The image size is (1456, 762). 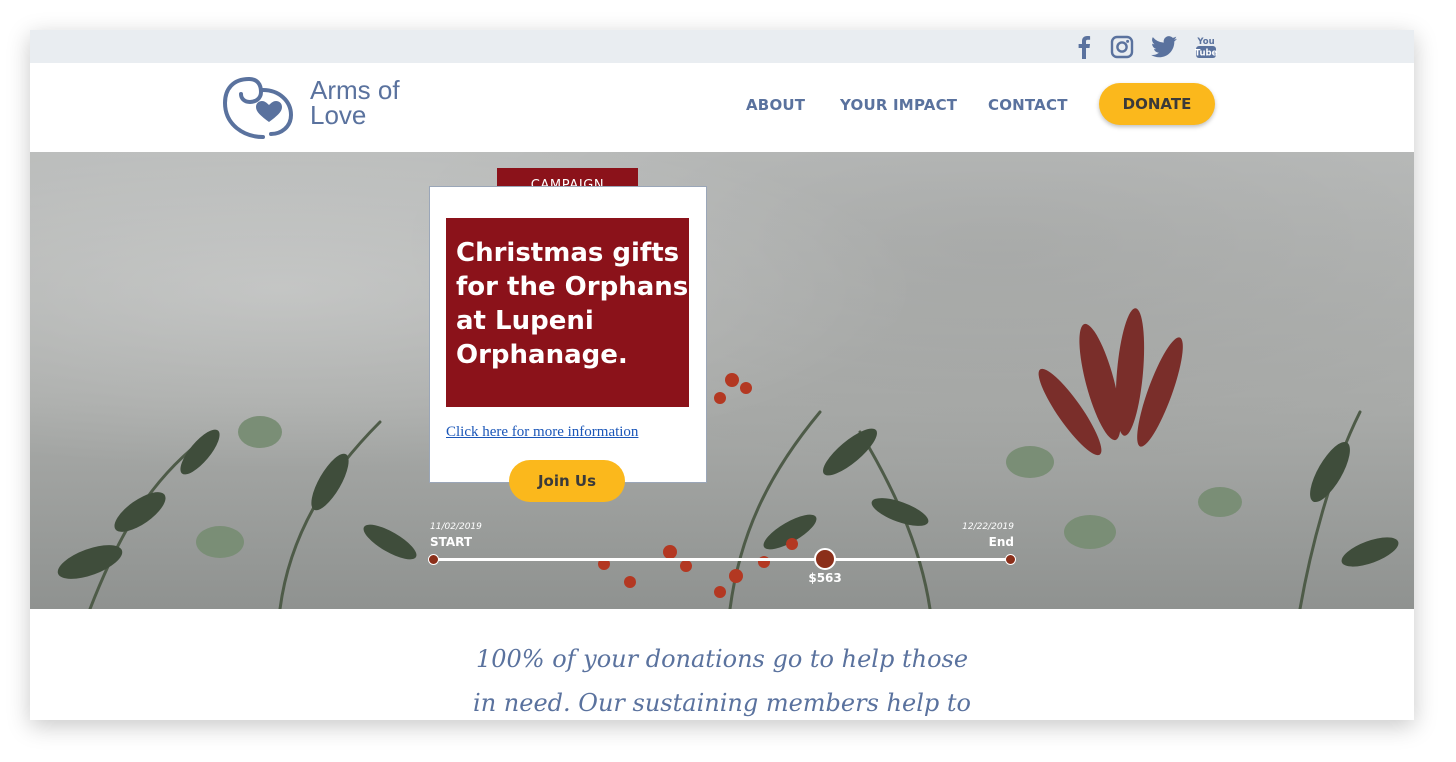 I want to click on svg-text: You, so click(x=1205, y=42).